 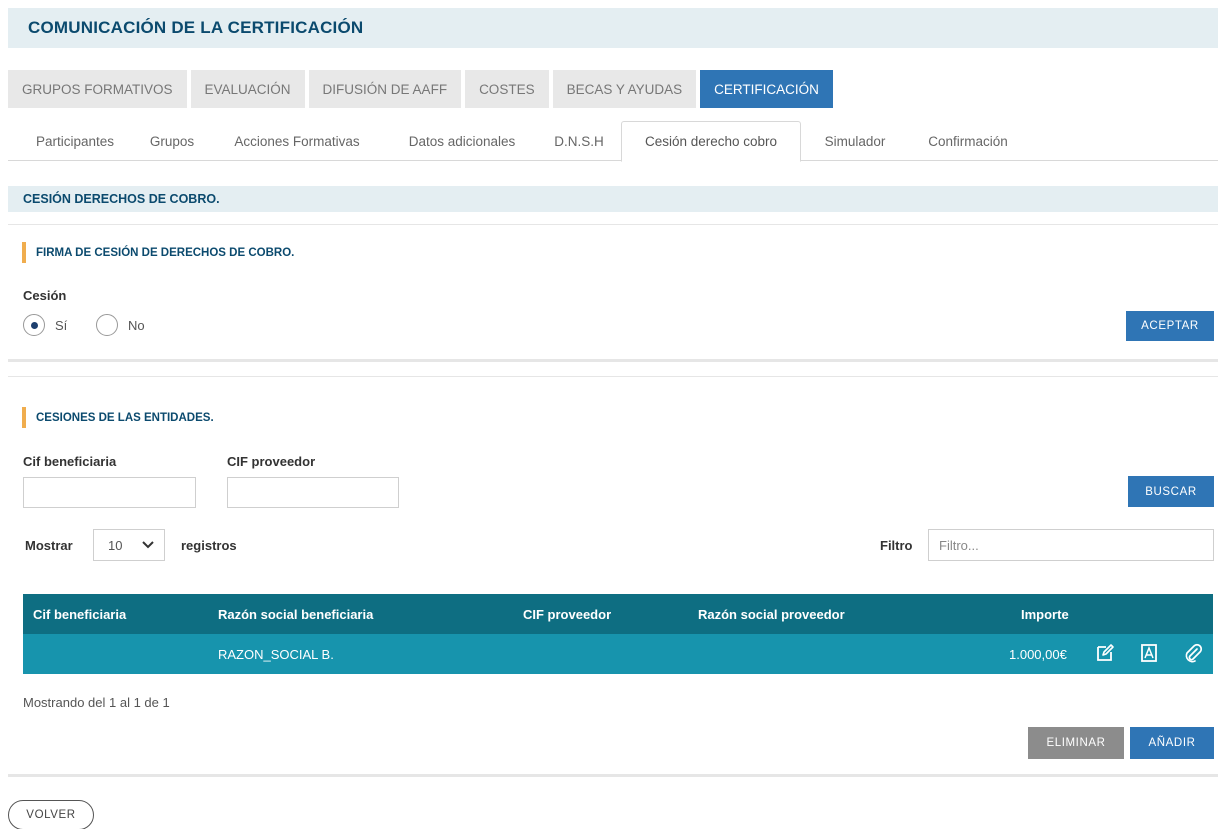 What do you see at coordinates (129, 545) in the screenshot?
I see `page-size-select: 10` at bounding box center [129, 545].